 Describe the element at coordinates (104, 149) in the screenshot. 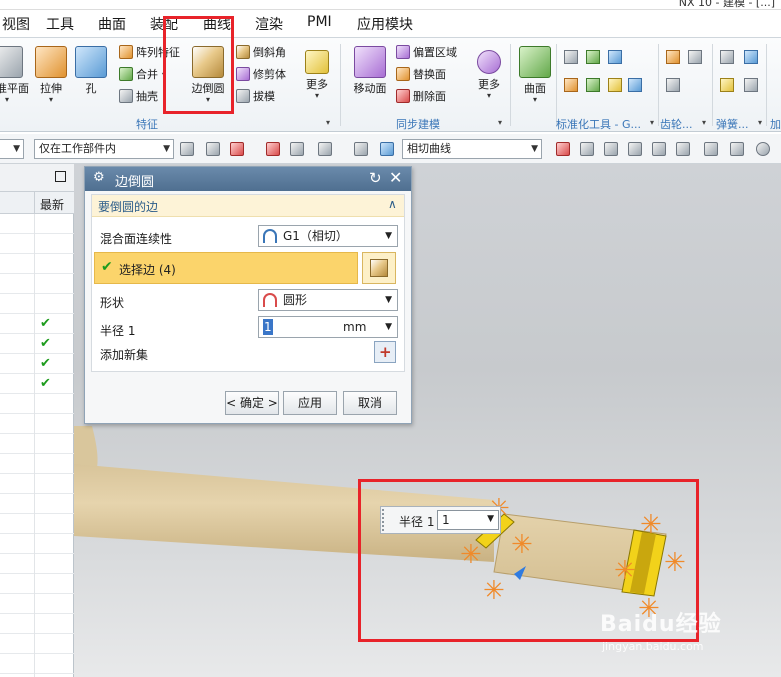

I see `scope-combo: 仅在工作部件内 ▼` at that location.